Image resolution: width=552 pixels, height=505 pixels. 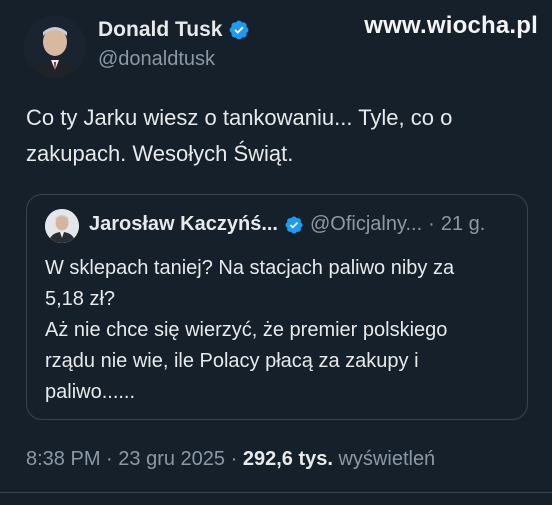 I want to click on watermark-logo: www.wiocha.pl, so click(x=451, y=25).